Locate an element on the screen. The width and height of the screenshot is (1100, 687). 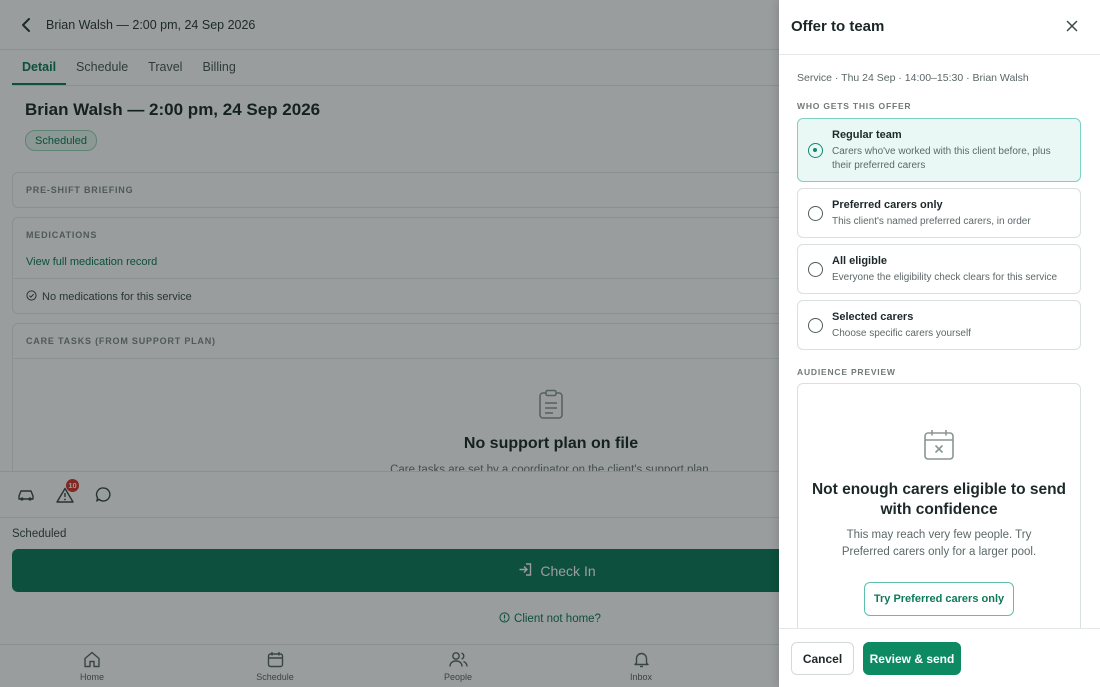
cancel-button: Cancel is located at coordinates (822, 658).